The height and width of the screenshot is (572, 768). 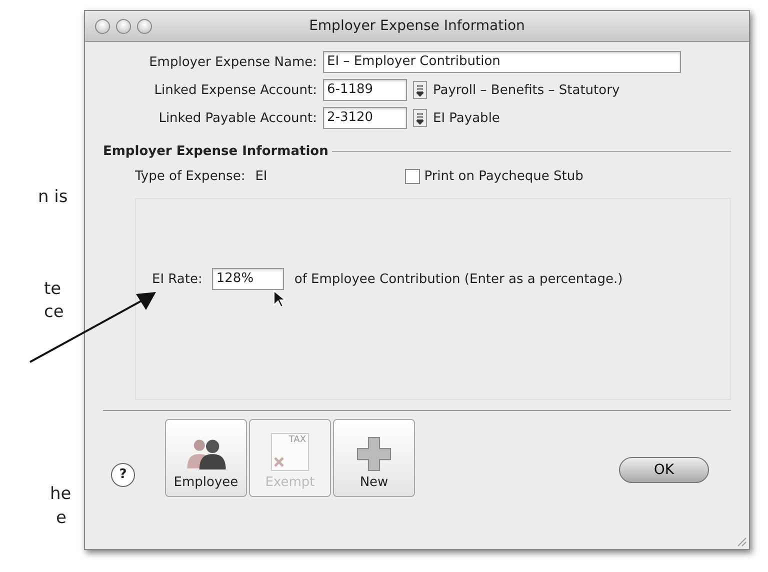 What do you see at coordinates (741, 541) in the screenshot?
I see `resize-grip-icon` at bounding box center [741, 541].